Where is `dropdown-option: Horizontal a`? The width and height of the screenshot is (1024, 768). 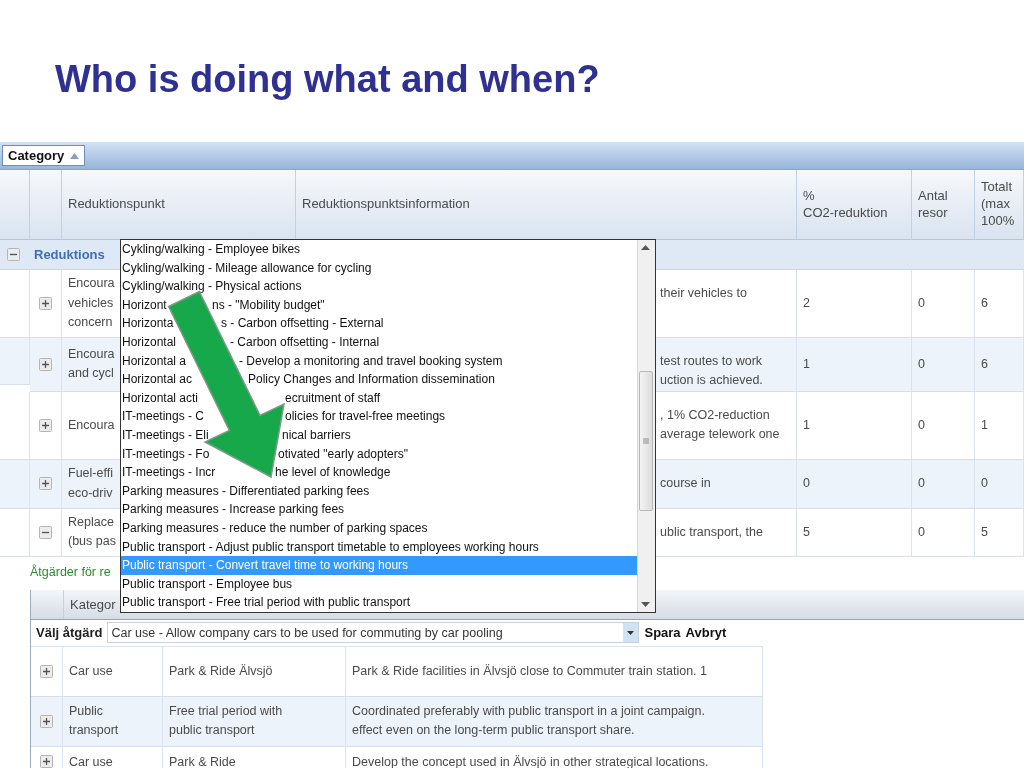
dropdown-option: Horizontal a is located at coordinates (154, 360).